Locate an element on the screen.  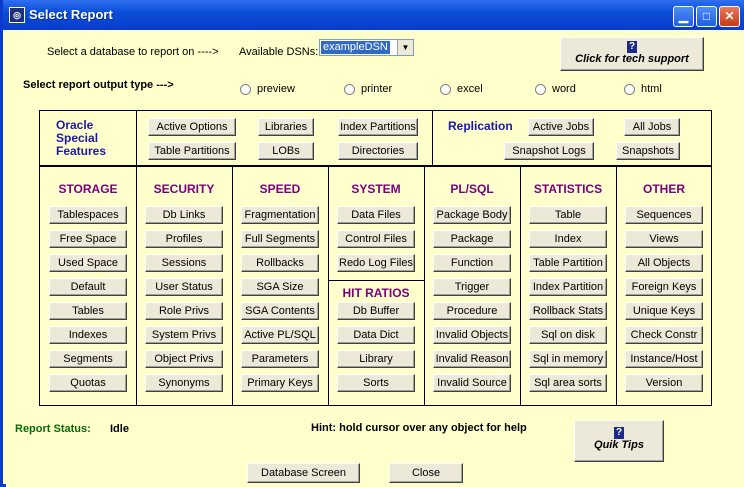
sql-in-memory-button: Sql in memory is located at coordinates (568, 359).